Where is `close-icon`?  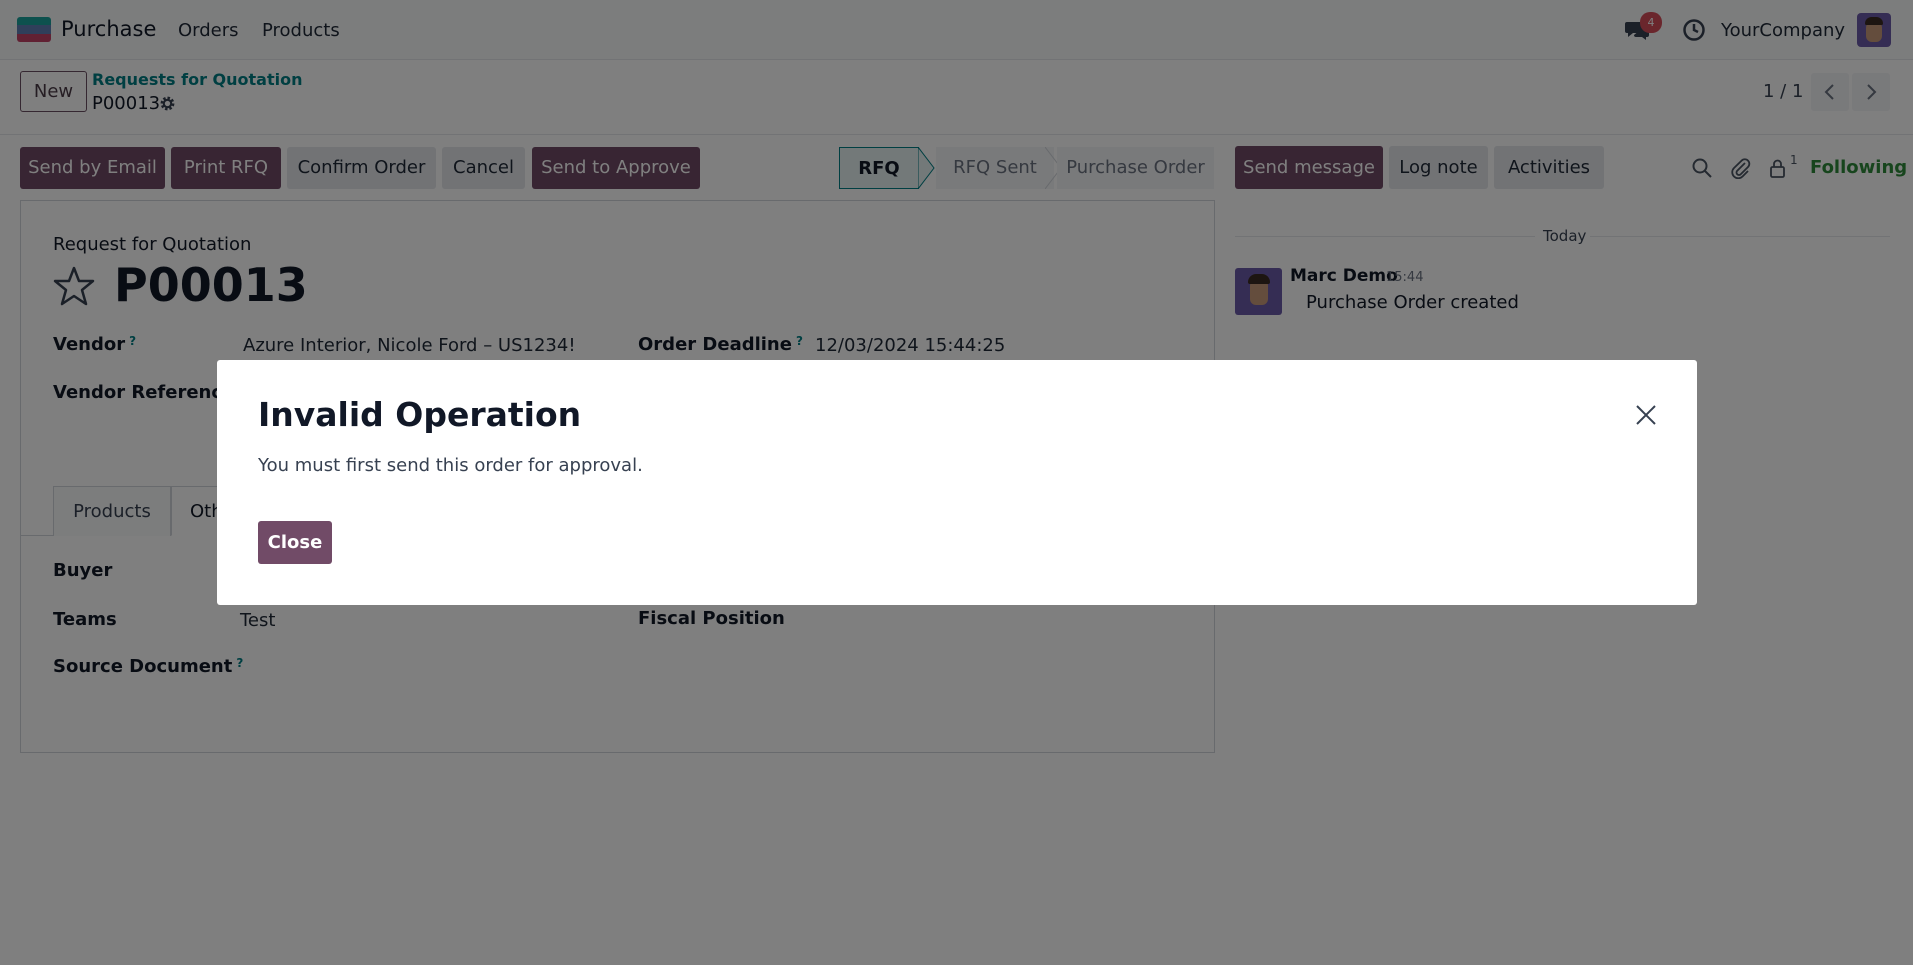 close-icon is located at coordinates (1646, 415).